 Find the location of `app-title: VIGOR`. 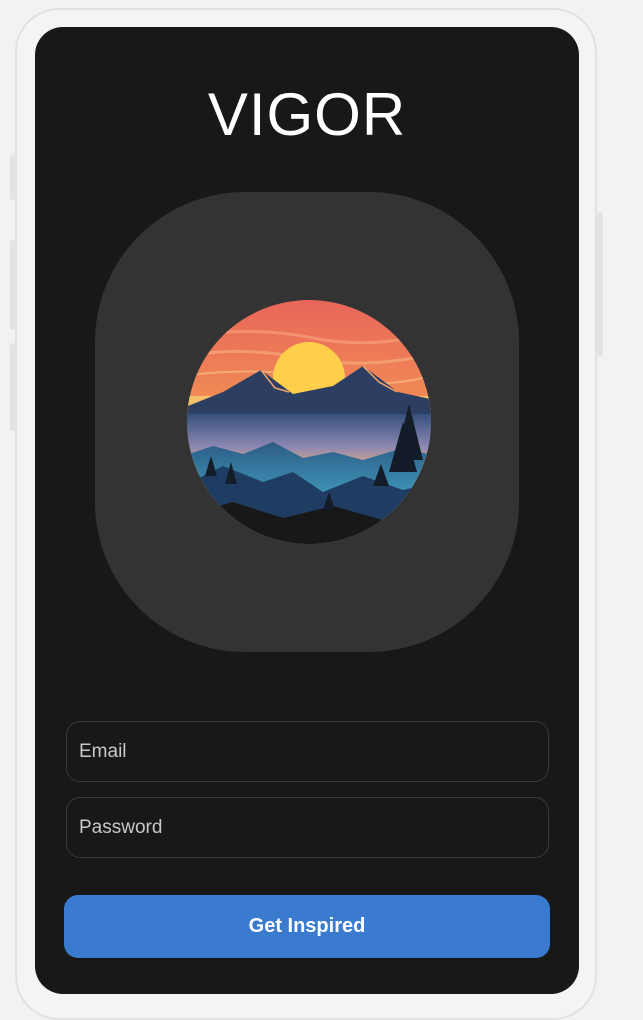

app-title: VIGOR is located at coordinates (307, 114).